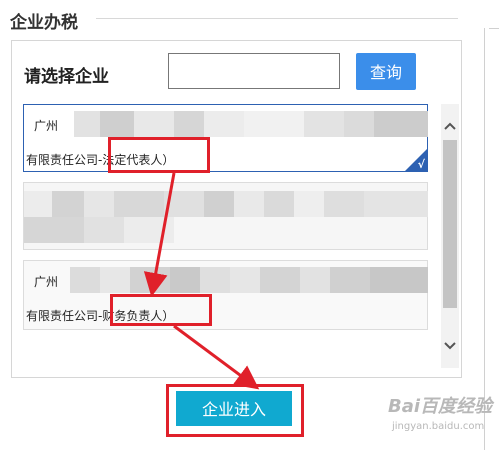 The width and height of the screenshot is (500, 450). What do you see at coordinates (216, 357) in the screenshot?
I see `arrow-finance-to-enter` at bounding box center [216, 357].